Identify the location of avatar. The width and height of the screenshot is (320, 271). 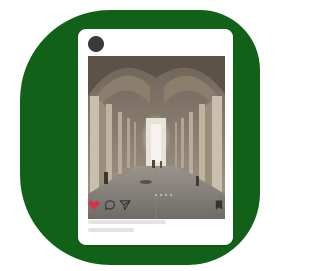
(96, 44).